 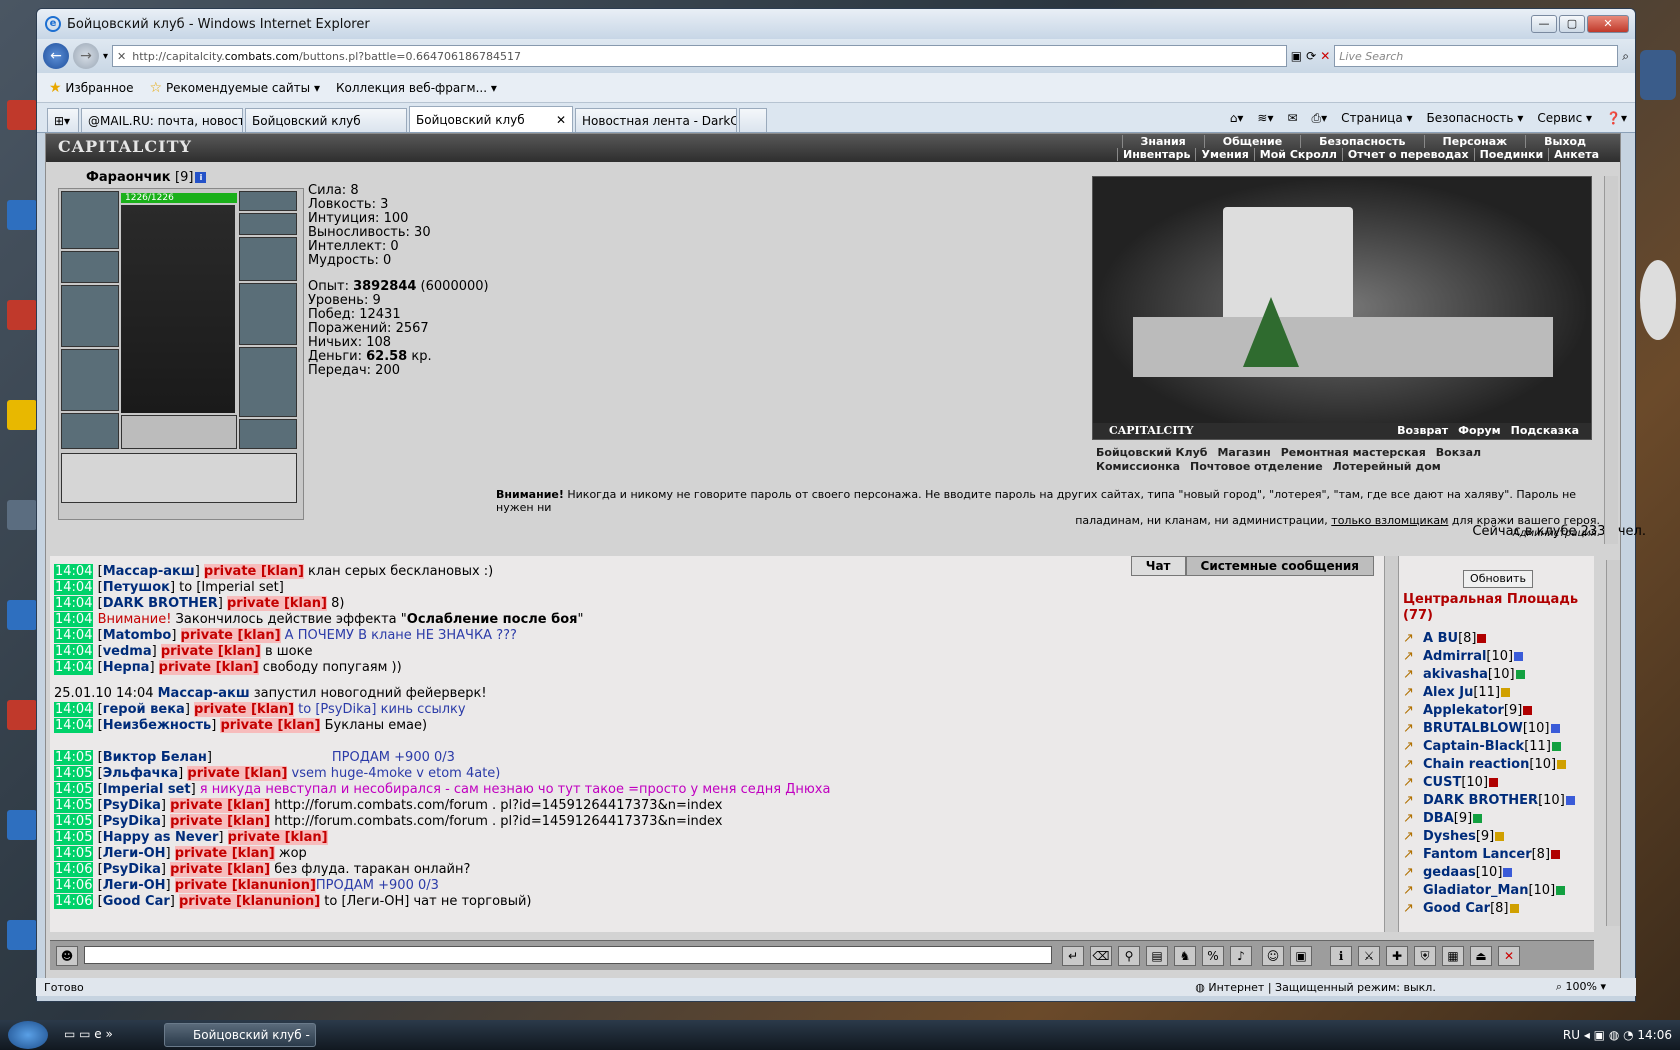 What do you see at coordinates (56, 56) in the screenshot?
I see `back-button: ←` at bounding box center [56, 56].